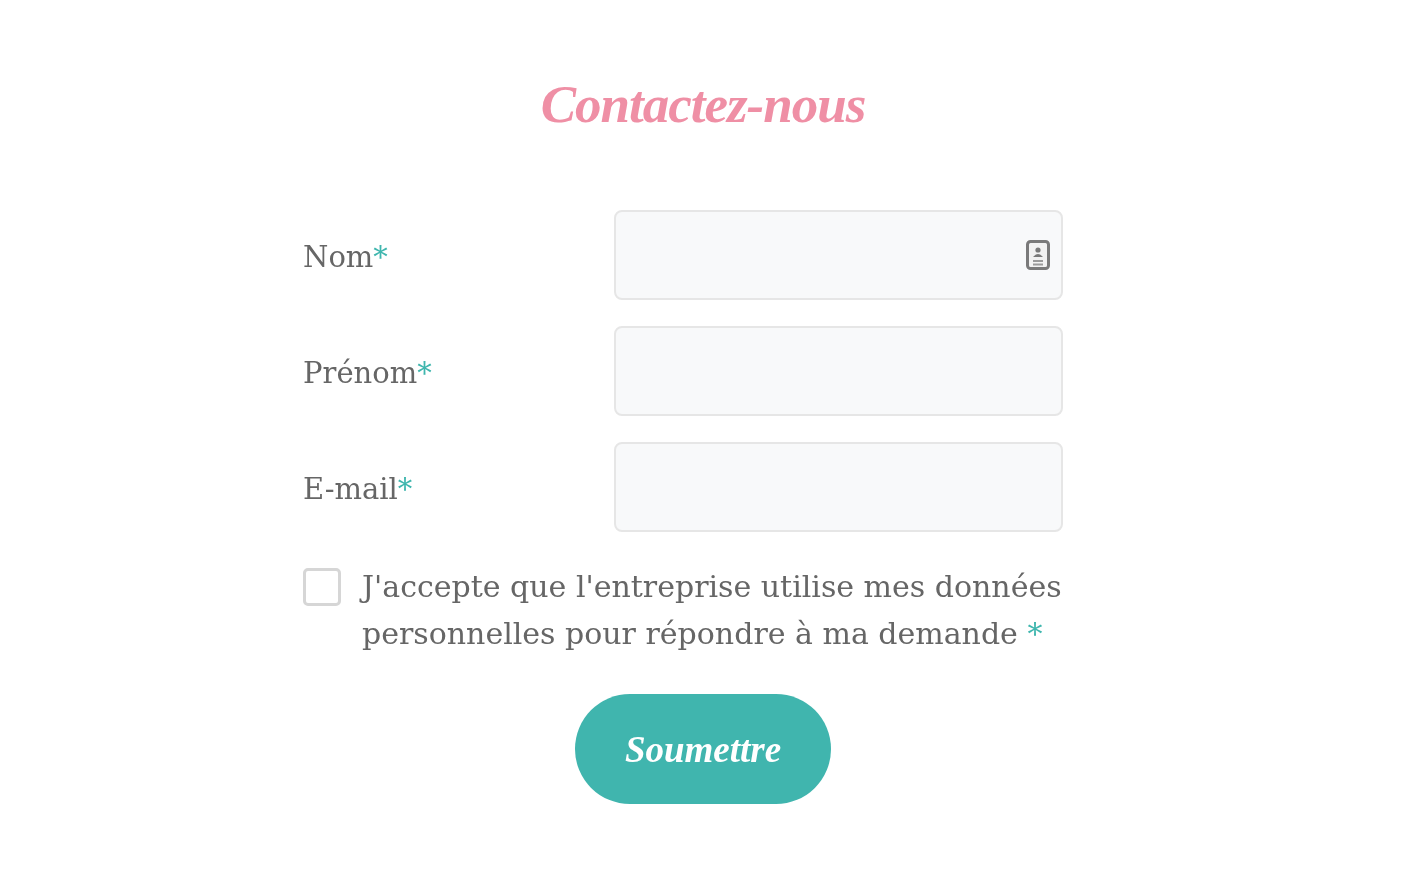 Image resolution: width=1406 pixels, height=884 pixels. What do you see at coordinates (703, 104) in the screenshot?
I see `page-title: Contactez-nous` at bounding box center [703, 104].